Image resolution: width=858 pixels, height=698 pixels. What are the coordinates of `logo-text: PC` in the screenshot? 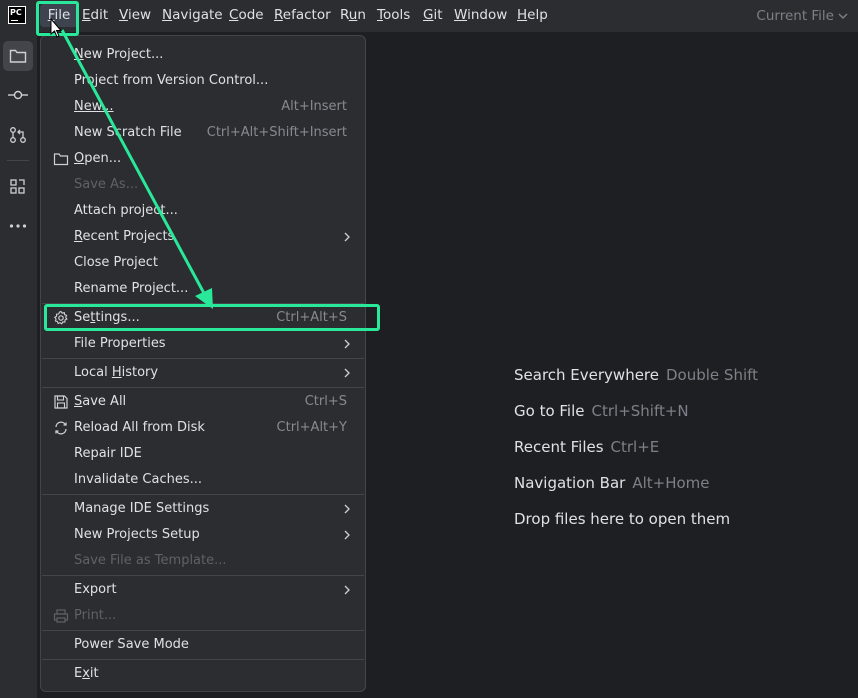 It's located at (16, 12).